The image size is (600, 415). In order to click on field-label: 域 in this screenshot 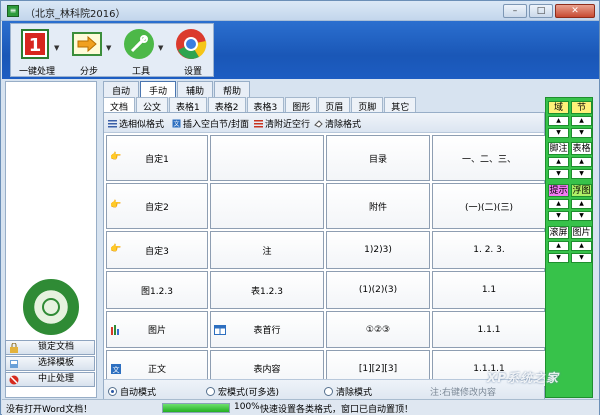, I will do `click(558, 107)`.